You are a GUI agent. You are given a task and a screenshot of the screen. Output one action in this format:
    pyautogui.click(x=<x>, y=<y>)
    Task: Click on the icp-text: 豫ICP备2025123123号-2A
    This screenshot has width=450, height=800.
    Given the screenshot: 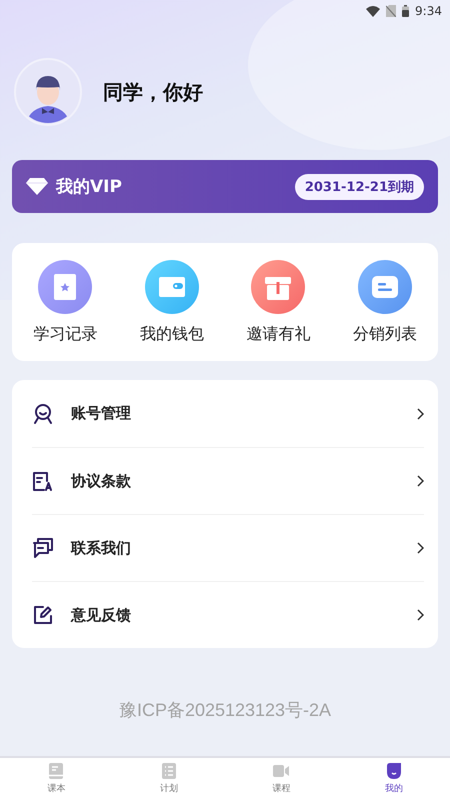 What is the action you would take?
    pyautogui.click(x=225, y=710)
    